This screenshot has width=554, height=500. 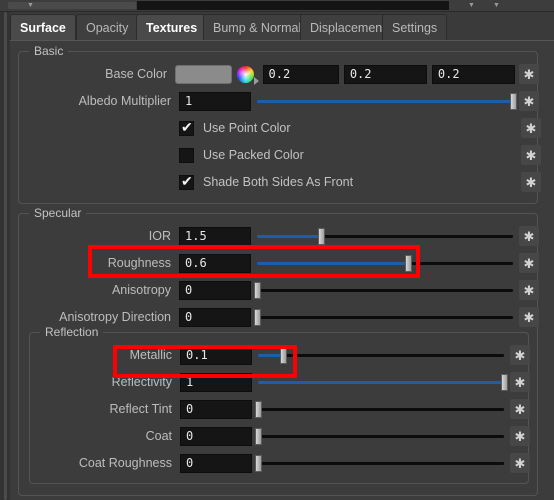 What do you see at coordinates (379, 409) in the screenshot?
I see `reflect-tint-slider` at bounding box center [379, 409].